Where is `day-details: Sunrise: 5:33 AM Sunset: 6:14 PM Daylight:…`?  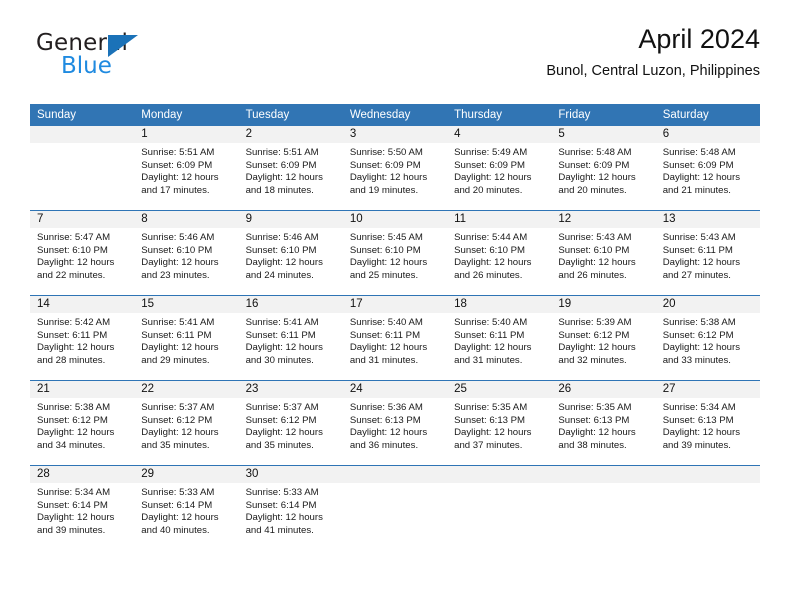
day-details: Sunrise: 5:33 AM Sunset: 6:14 PM Daylight:… is located at coordinates (186, 510).